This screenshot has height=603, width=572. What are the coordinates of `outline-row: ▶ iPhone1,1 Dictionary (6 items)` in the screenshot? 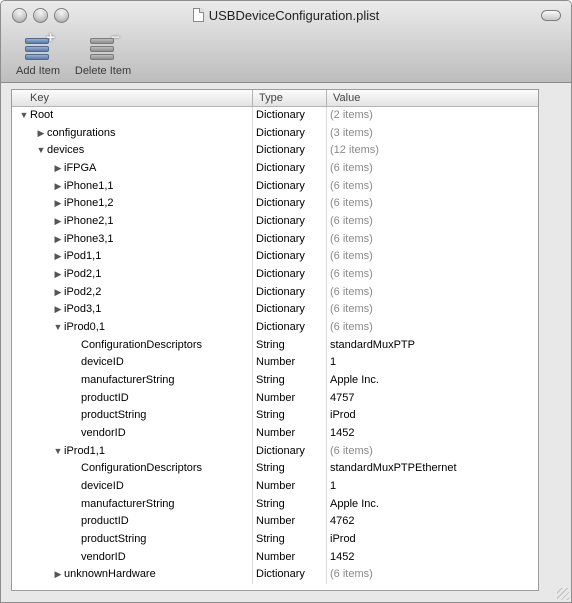 It's located at (275, 186).